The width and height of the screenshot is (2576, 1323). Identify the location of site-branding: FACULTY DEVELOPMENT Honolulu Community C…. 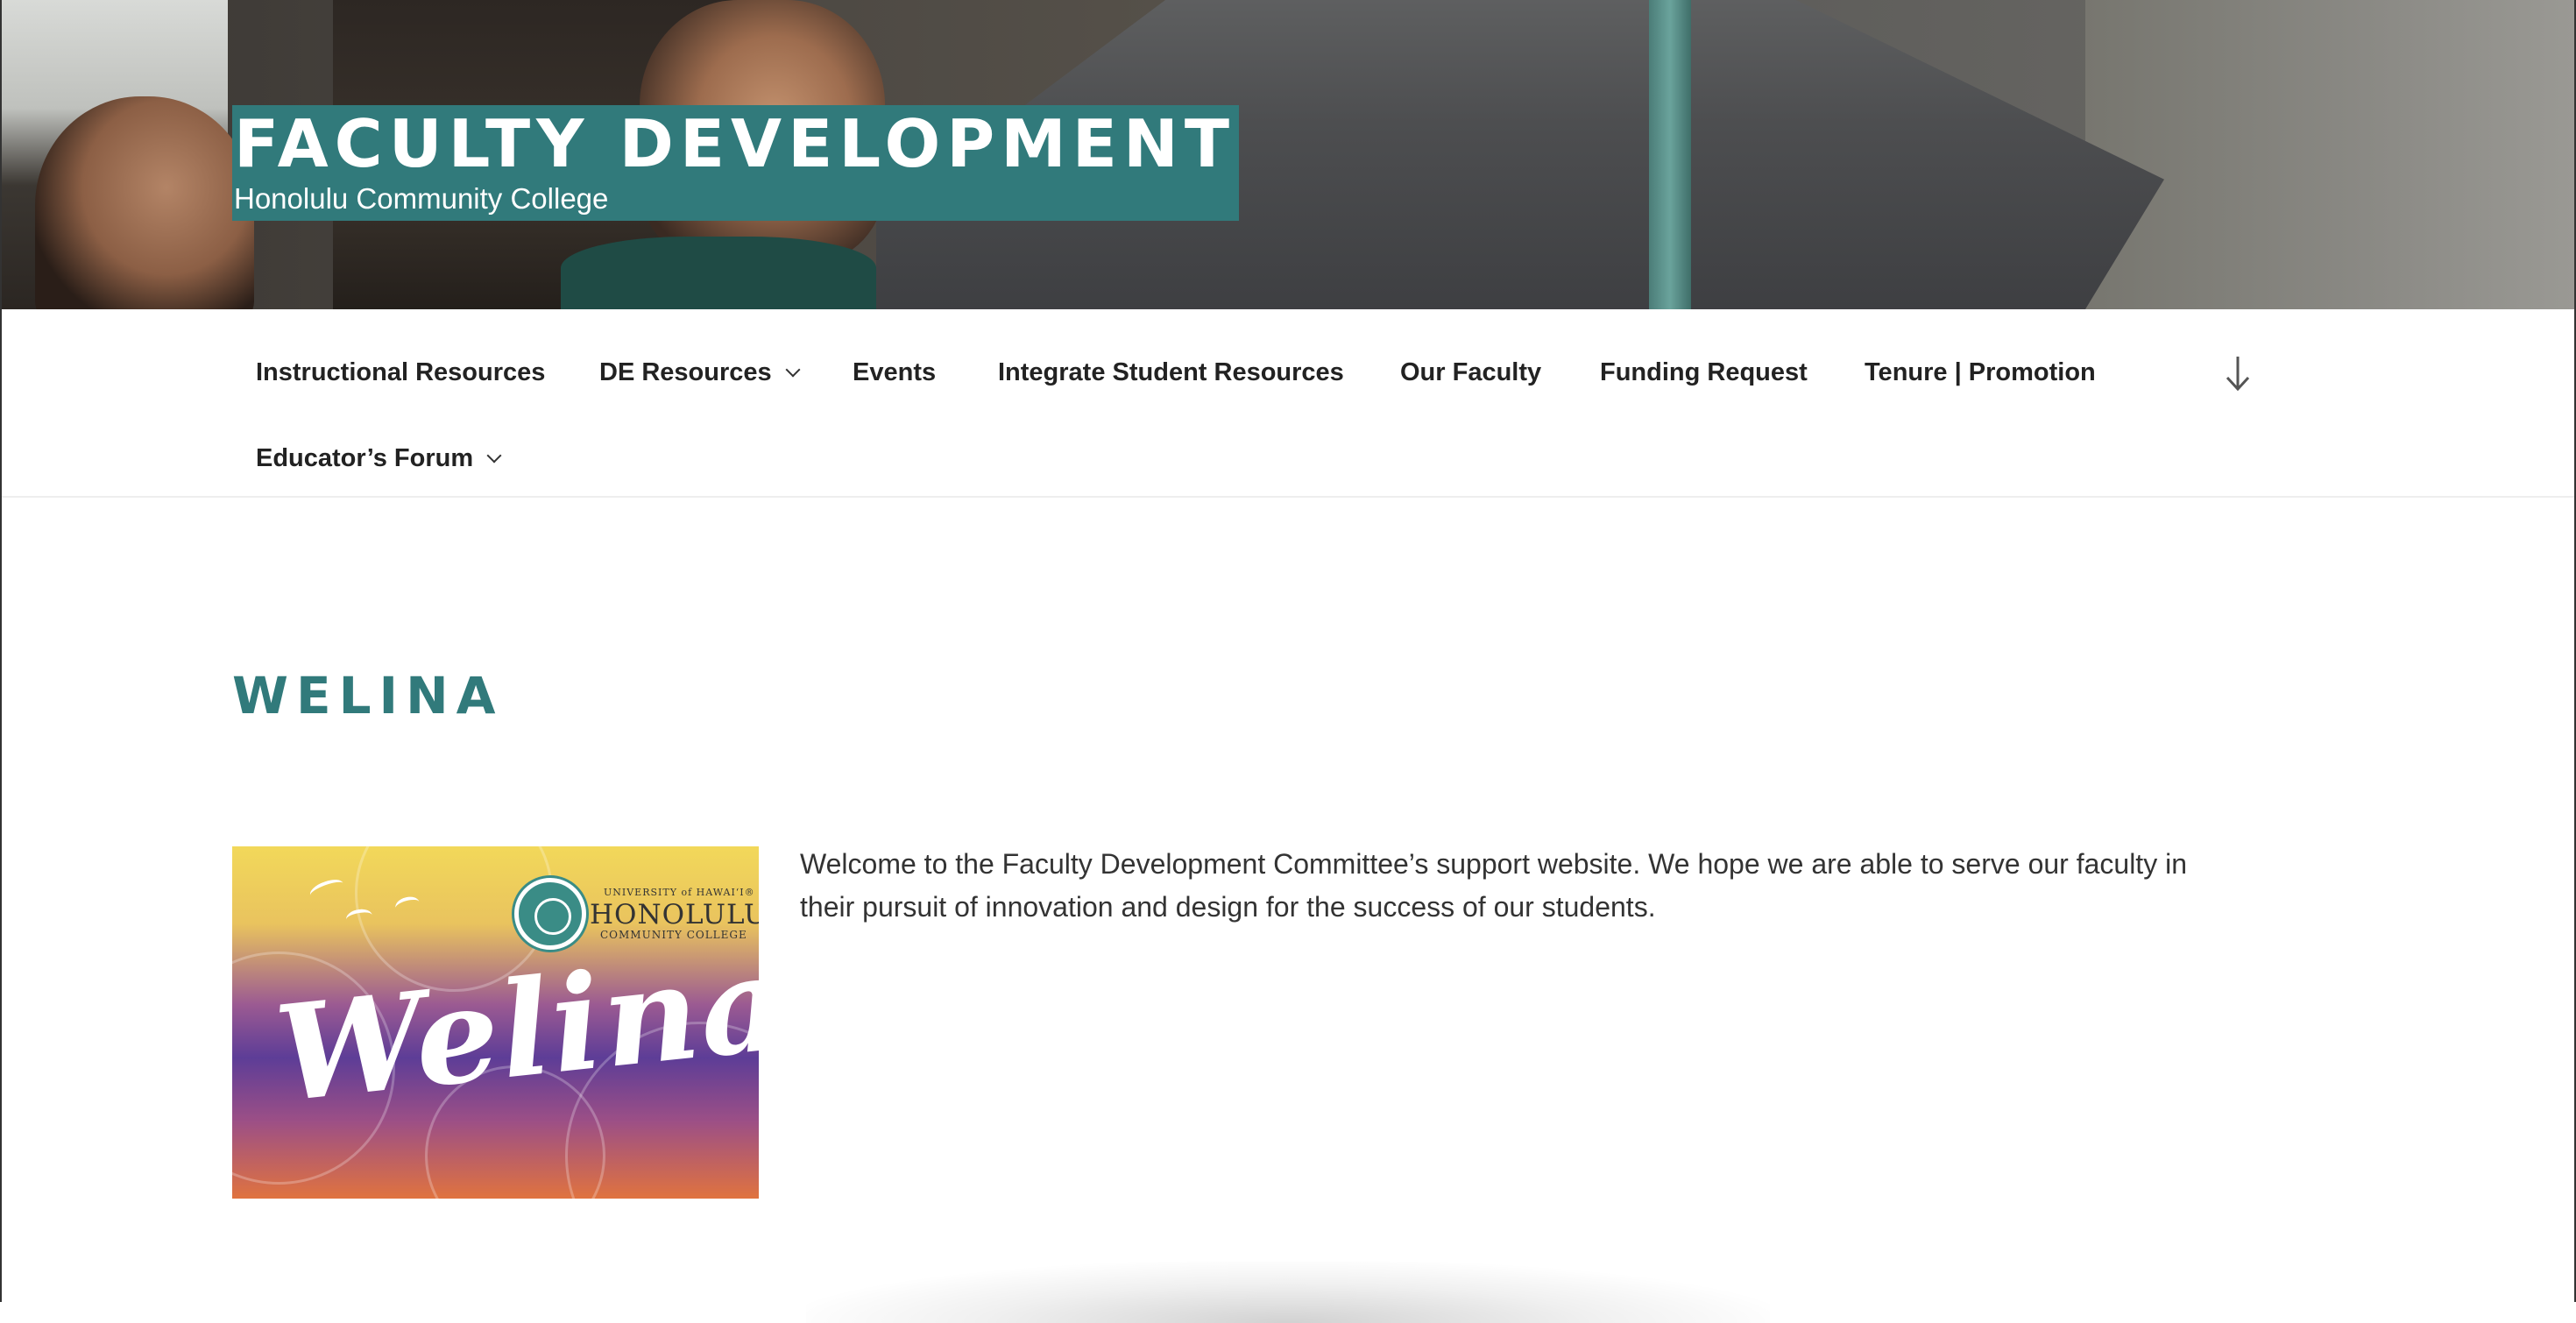
(735, 163).